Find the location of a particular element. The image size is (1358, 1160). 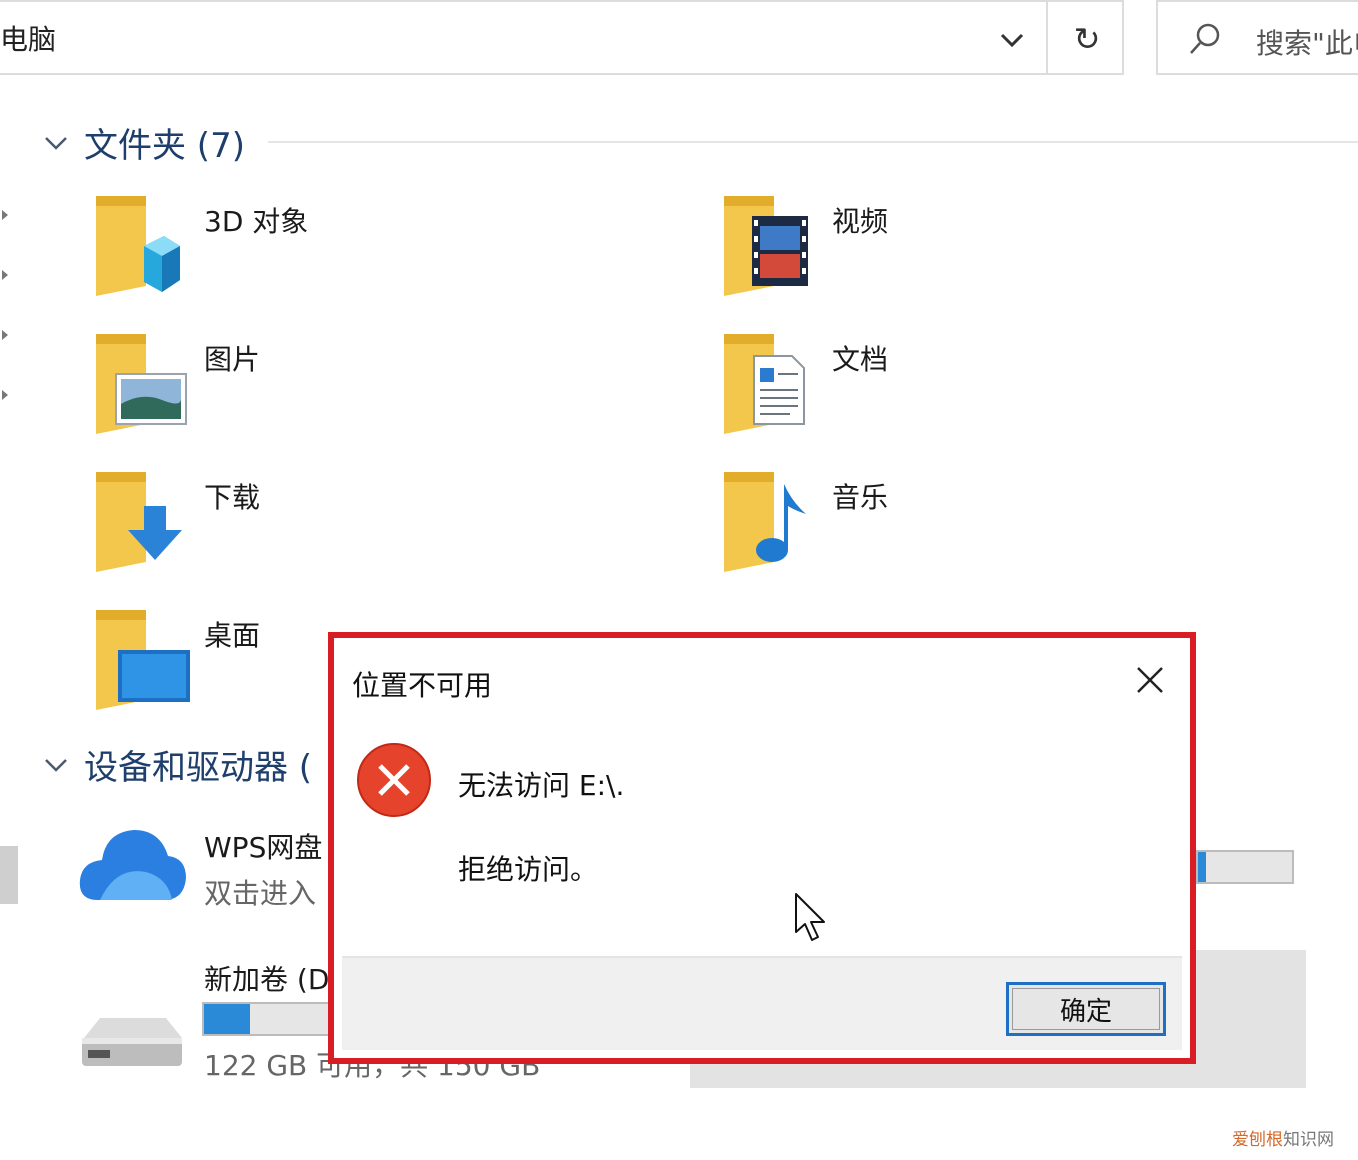

folder-documents: 文档 is located at coordinates (1000, 389).